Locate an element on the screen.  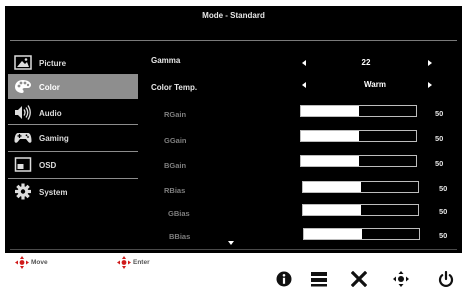
close-icon is located at coordinates (359, 279).